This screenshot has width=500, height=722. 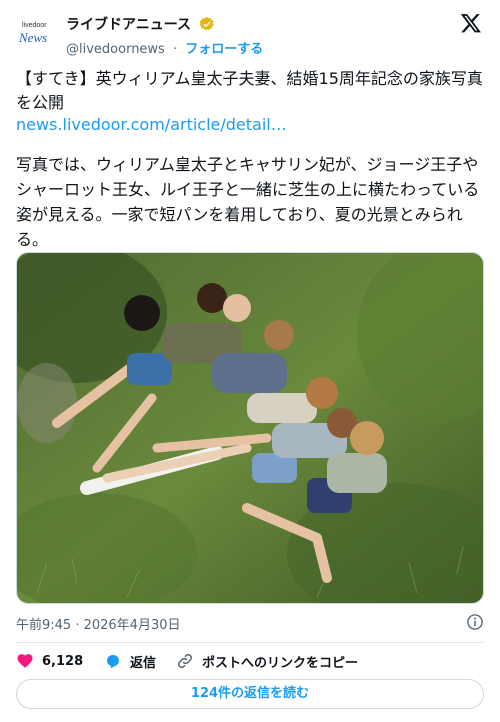 I want to click on display-name: ライブドアニュース, so click(x=128, y=24).